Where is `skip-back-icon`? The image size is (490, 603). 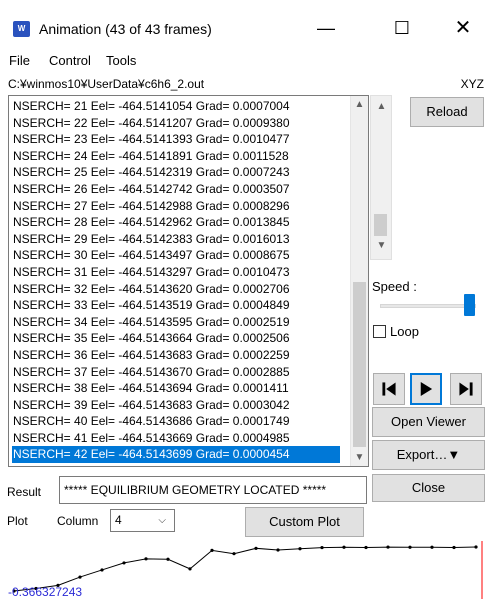 skip-back-icon is located at coordinates (389, 389).